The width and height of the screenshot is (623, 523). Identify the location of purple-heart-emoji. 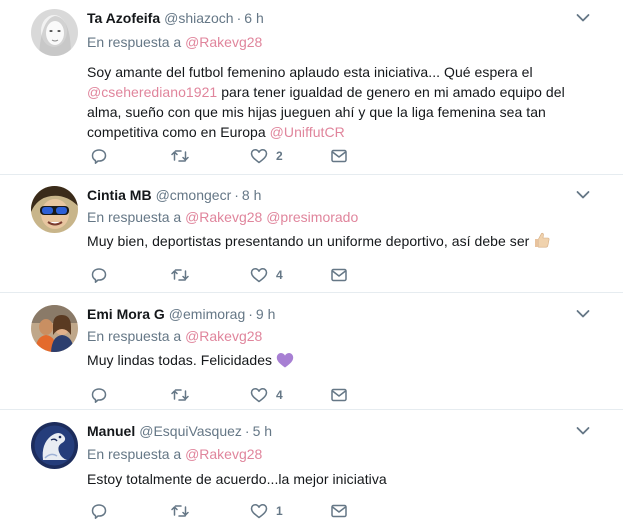
(285, 360).